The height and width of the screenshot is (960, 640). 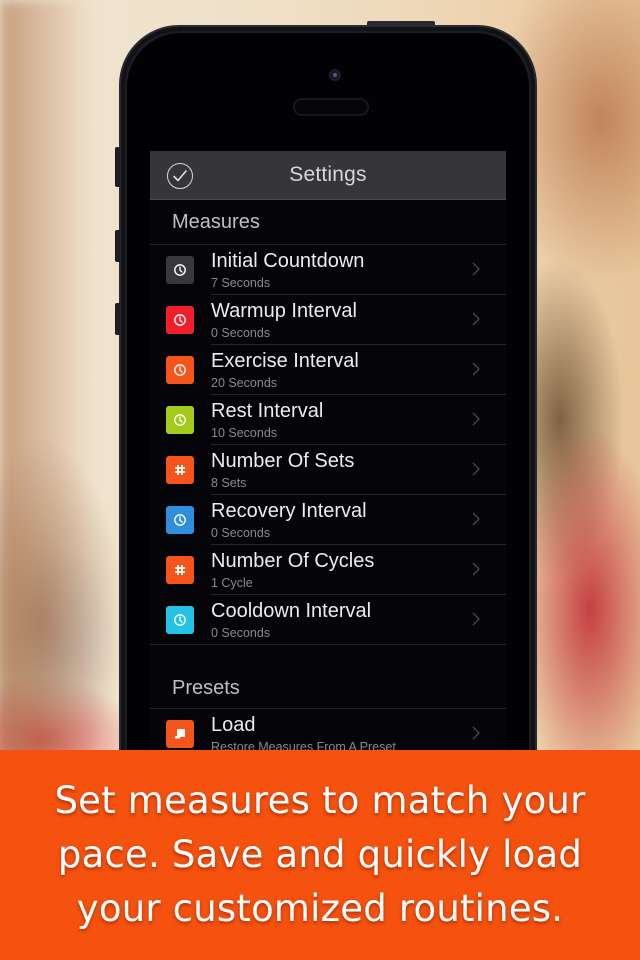 I want to click on row-label: Number Of Sets, so click(x=283, y=461).